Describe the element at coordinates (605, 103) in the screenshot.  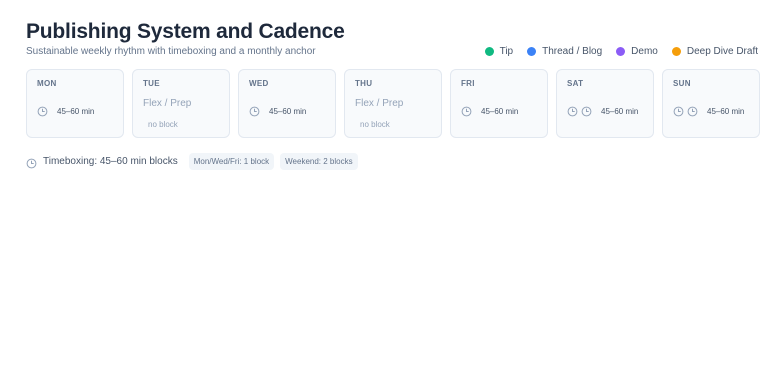
I see `day-card-sat: SAT 45–60 min` at that location.